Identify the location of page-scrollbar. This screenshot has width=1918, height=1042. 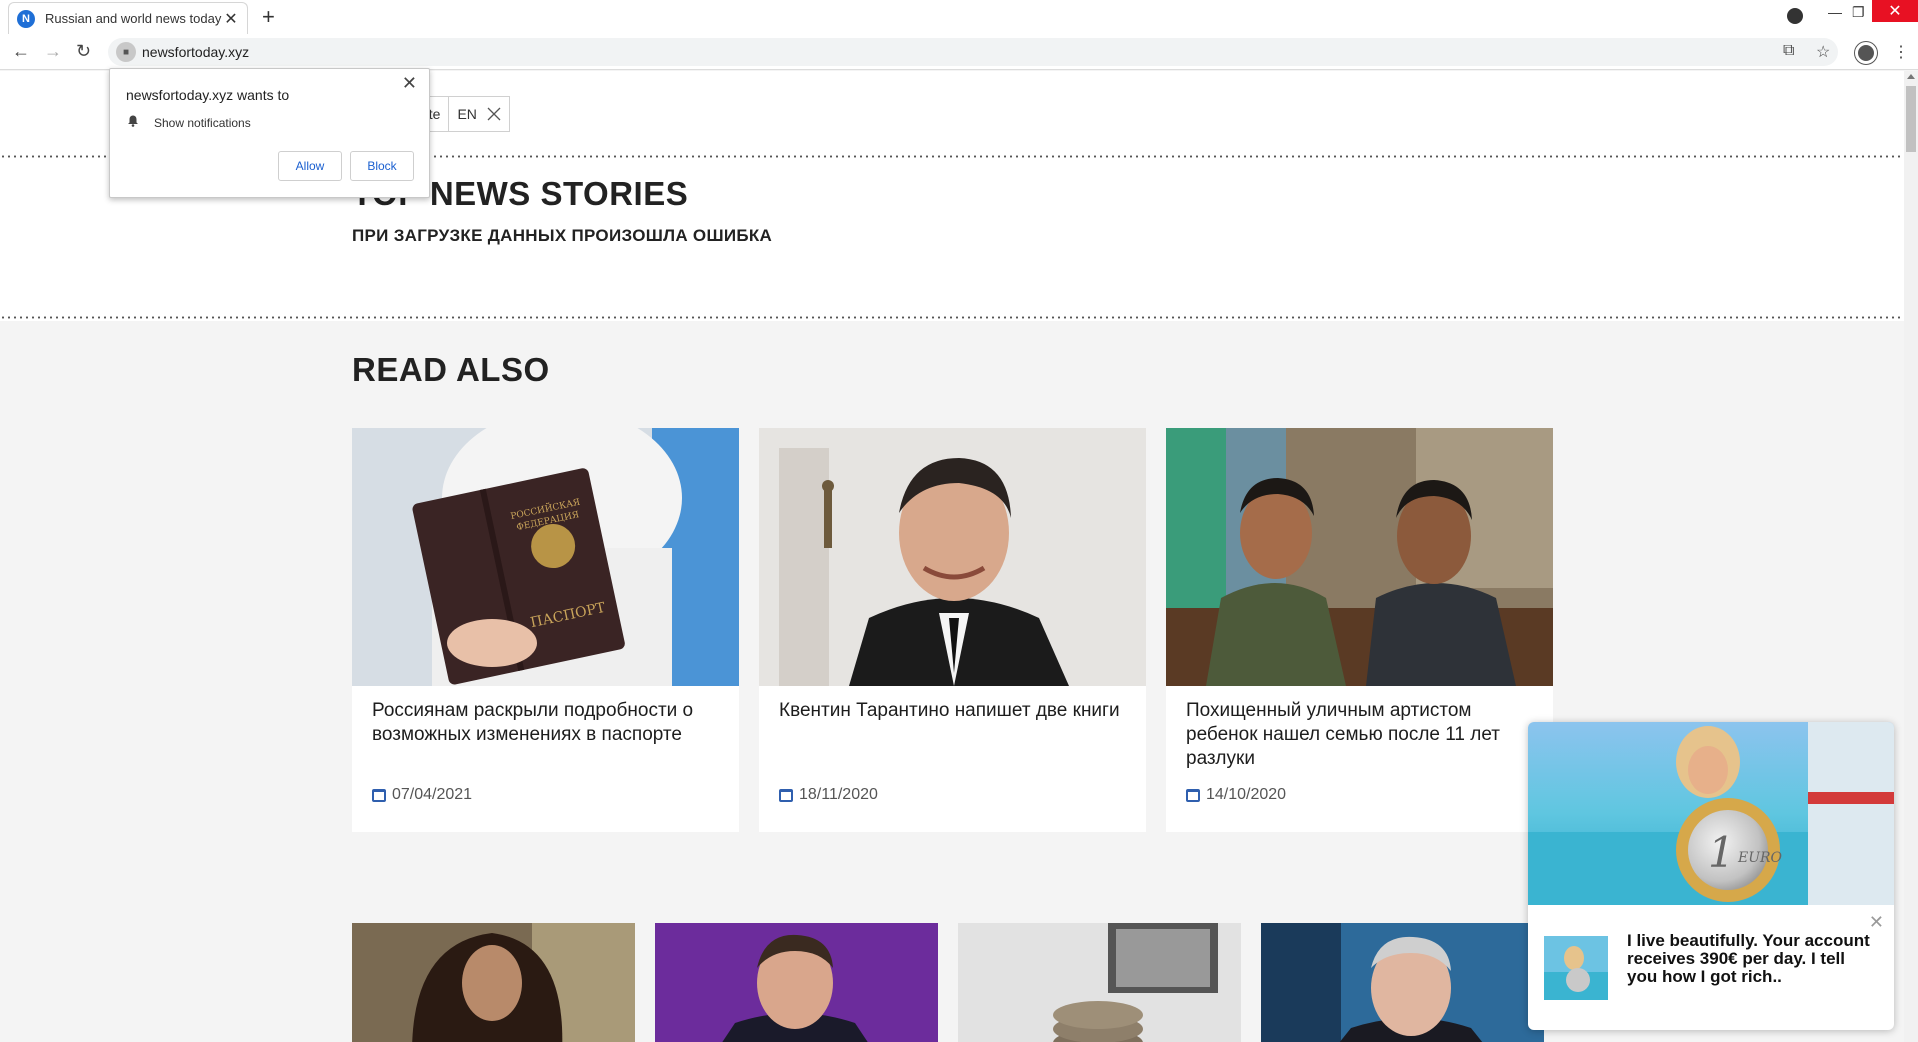
(1911, 556).